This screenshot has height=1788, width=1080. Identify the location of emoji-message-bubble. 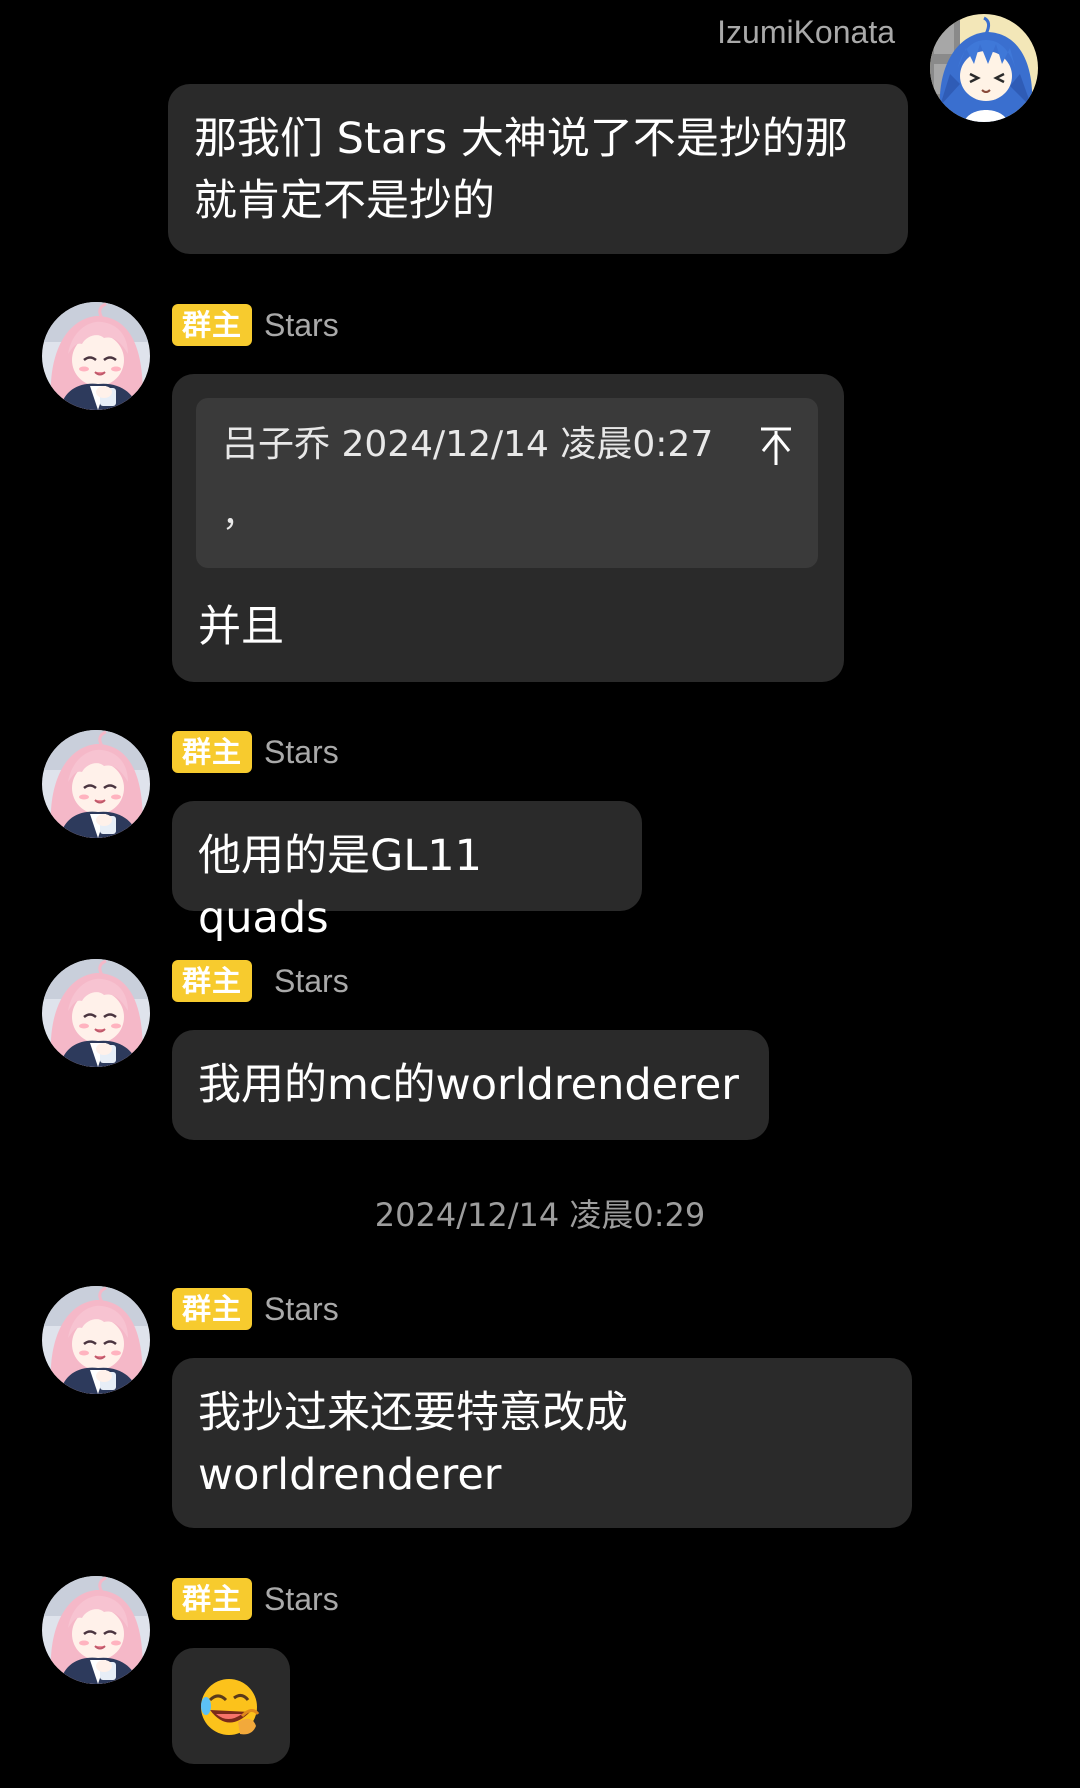
(231, 1706).